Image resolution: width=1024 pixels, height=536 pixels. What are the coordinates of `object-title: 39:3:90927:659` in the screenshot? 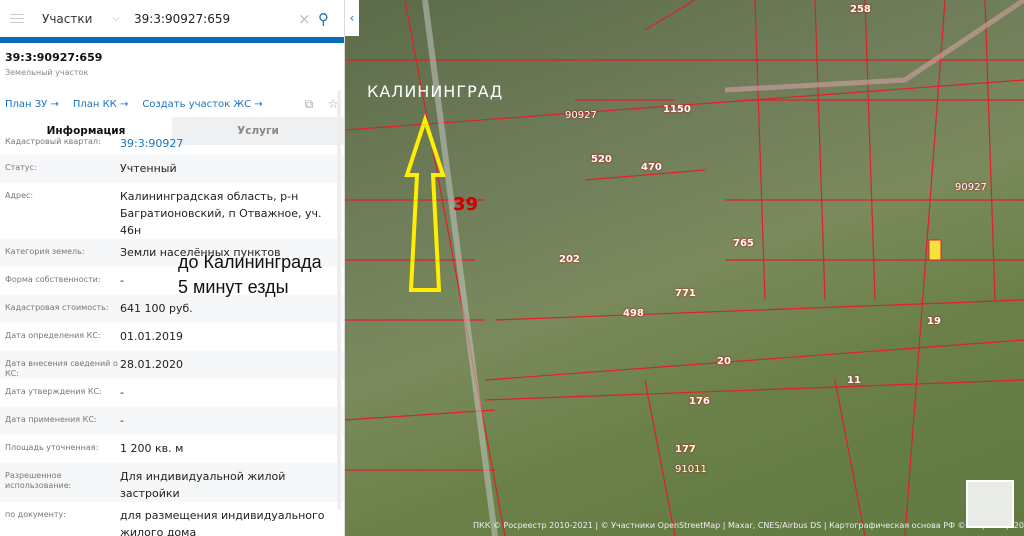 It's located at (54, 57).